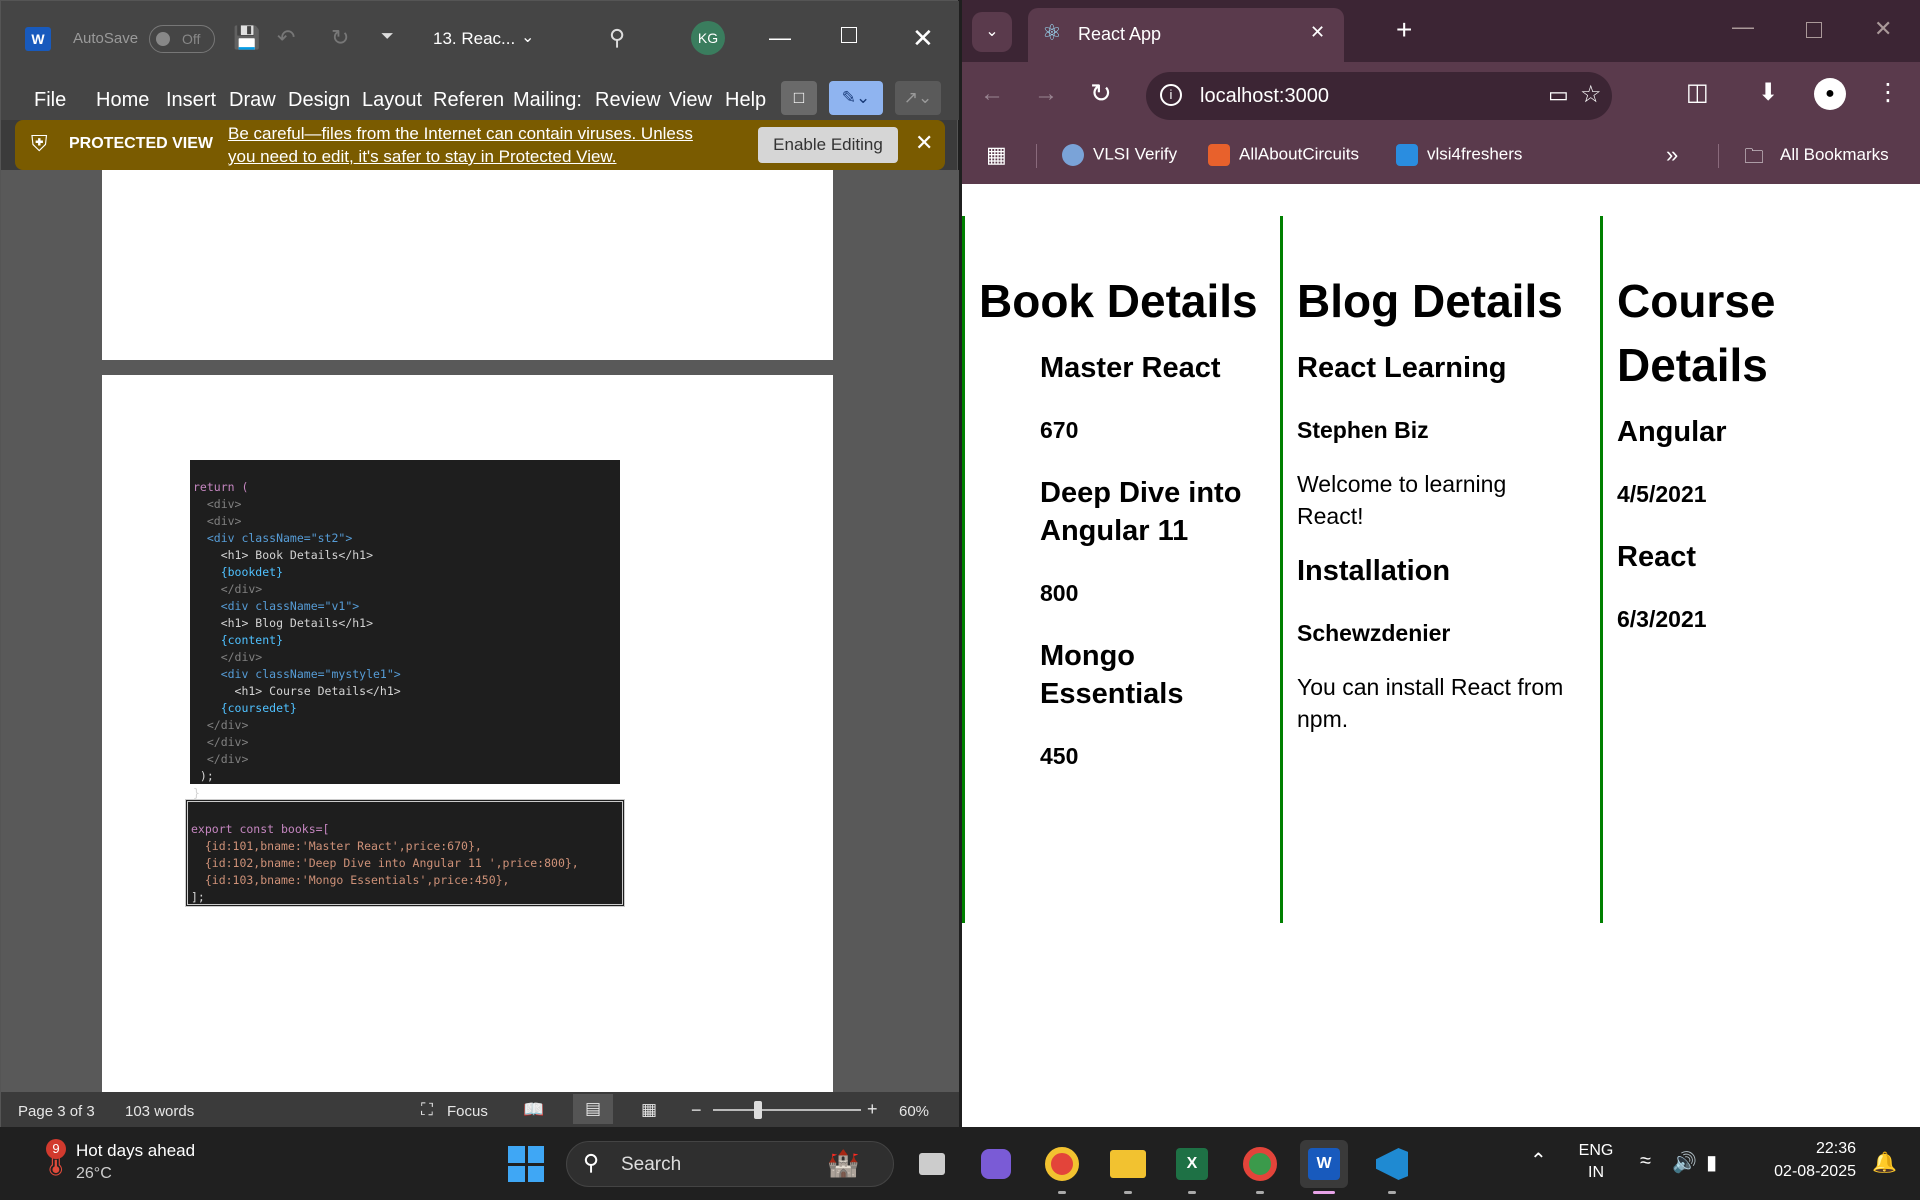 This screenshot has width=1920, height=1200. What do you see at coordinates (191, 39) in the screenshot?
I see `autosave-state: Off` at bounding box center [191, 39].